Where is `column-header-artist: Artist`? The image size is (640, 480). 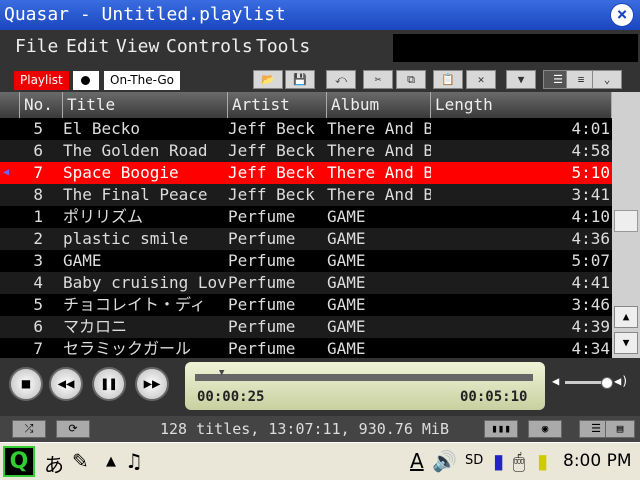 column-header-artist: Artist is located at coordinates (277, 105).